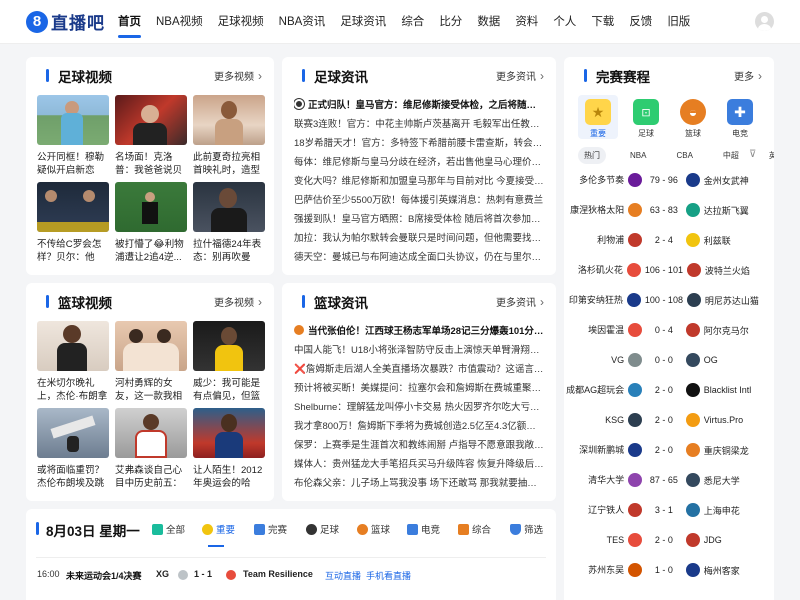  I want to click on nav-item-nba-news: NBA资讯, so click(302, 21).